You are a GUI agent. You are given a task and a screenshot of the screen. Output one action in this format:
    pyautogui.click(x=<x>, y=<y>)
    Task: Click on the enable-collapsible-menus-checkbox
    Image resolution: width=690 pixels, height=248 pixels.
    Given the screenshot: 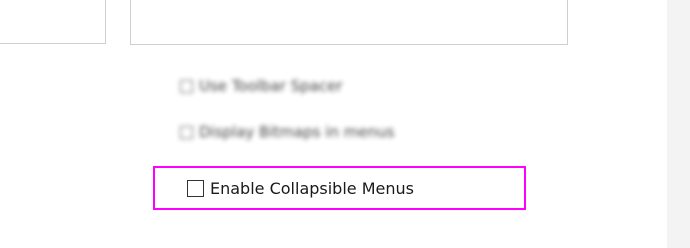 What is the action you would take?
    pyautogui.click(x=195, y=188)
    